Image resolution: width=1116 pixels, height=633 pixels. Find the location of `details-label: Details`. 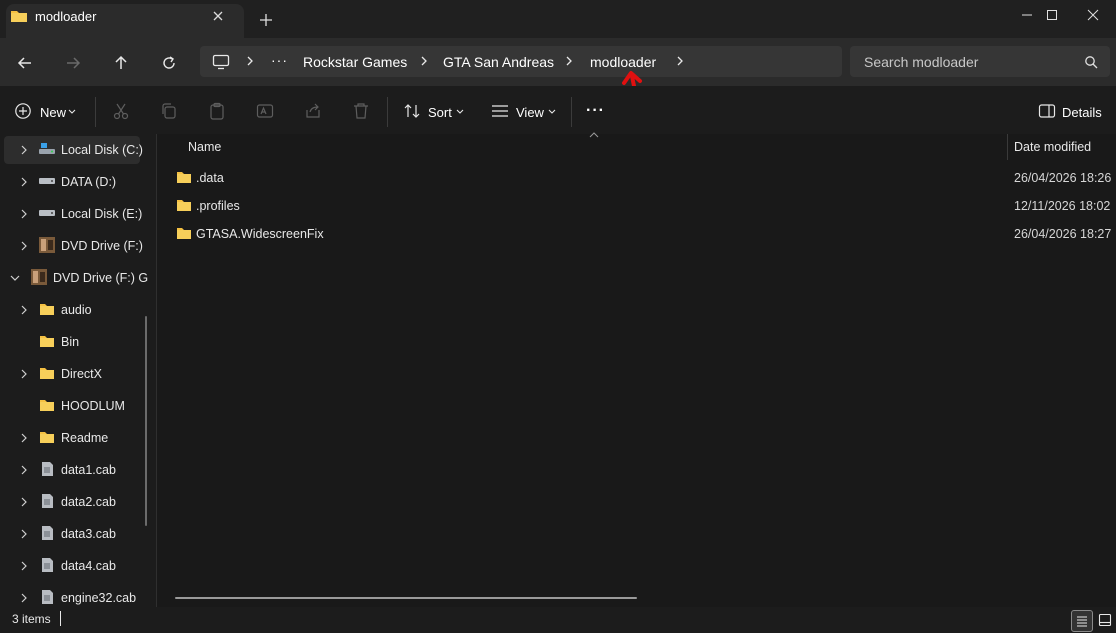

details-label: Details is located at coordinates (1082, 112).